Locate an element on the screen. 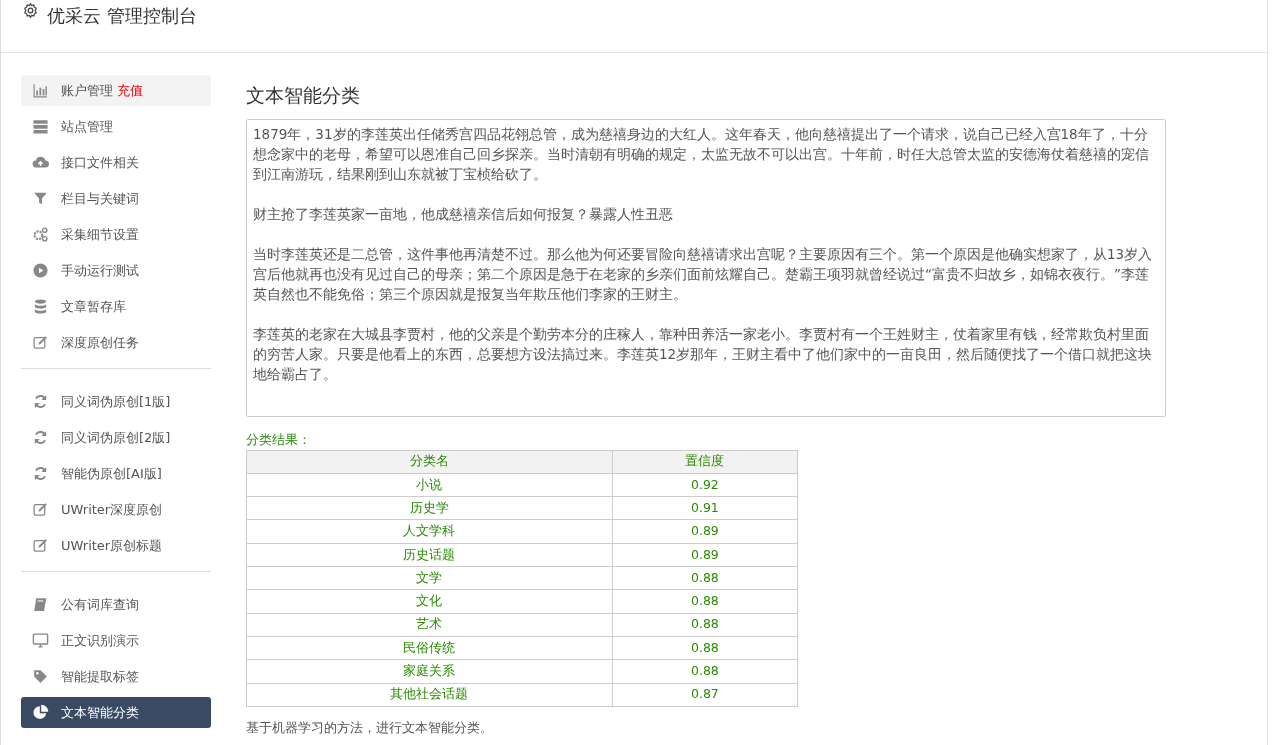 This screenshot has width=1280, height=745. sidebar-item: 同义词伪原创[1版] is located at coordinates (116, 401).